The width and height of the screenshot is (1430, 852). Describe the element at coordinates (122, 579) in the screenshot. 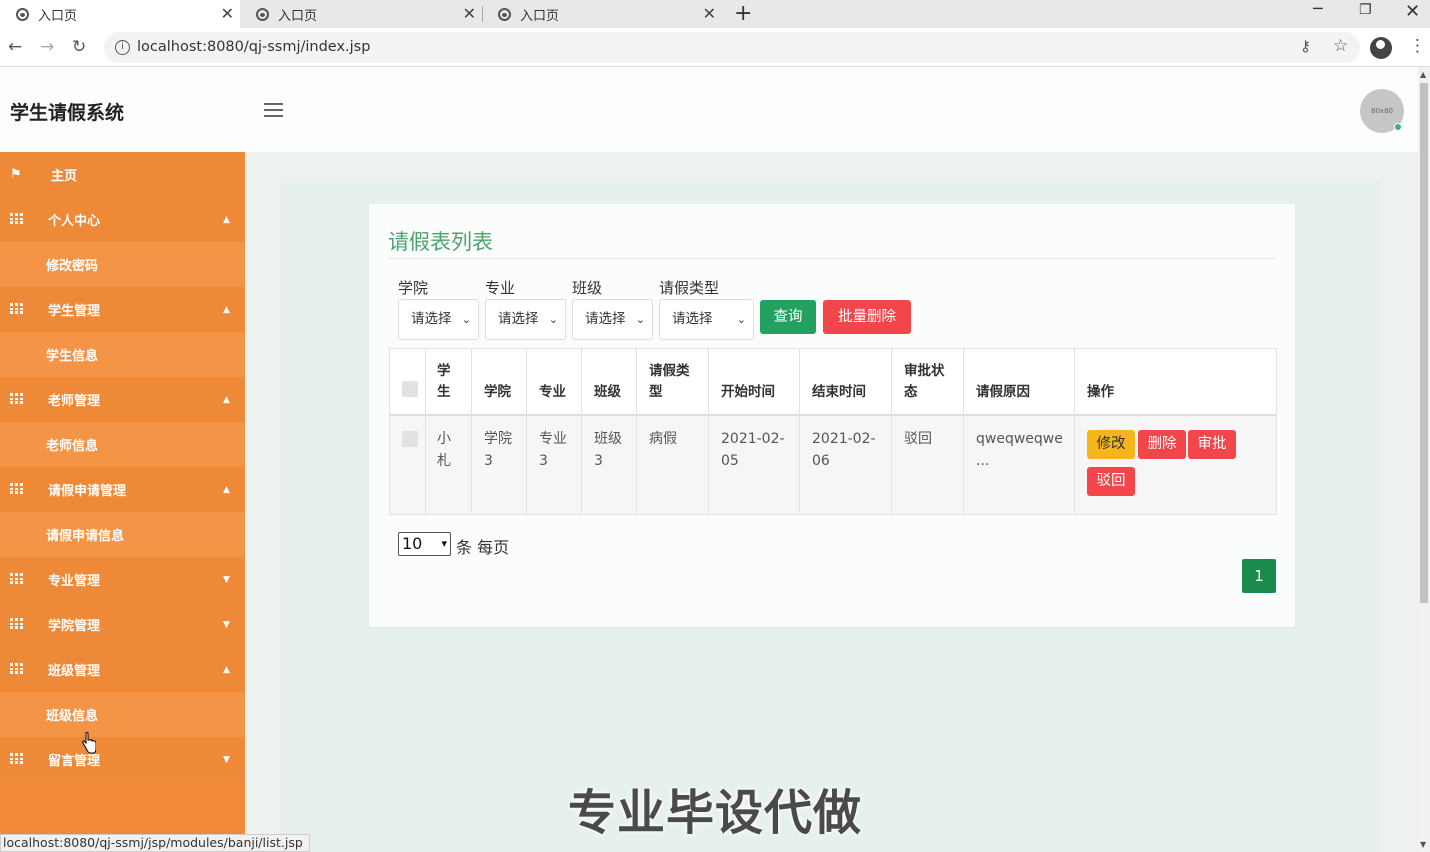

I see `sidebar-item-major-management: 专业管理 ▼` at that location.